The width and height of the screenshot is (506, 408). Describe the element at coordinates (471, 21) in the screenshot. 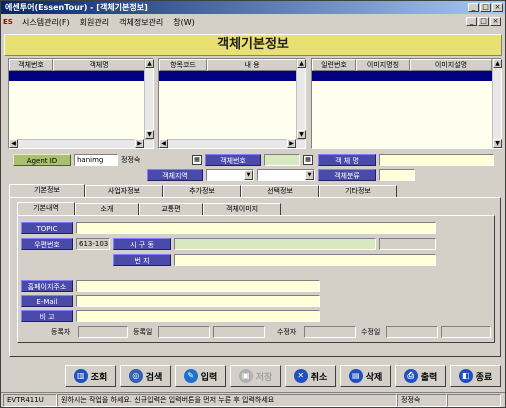

I see `mdi-minimize-button: _` at that location.